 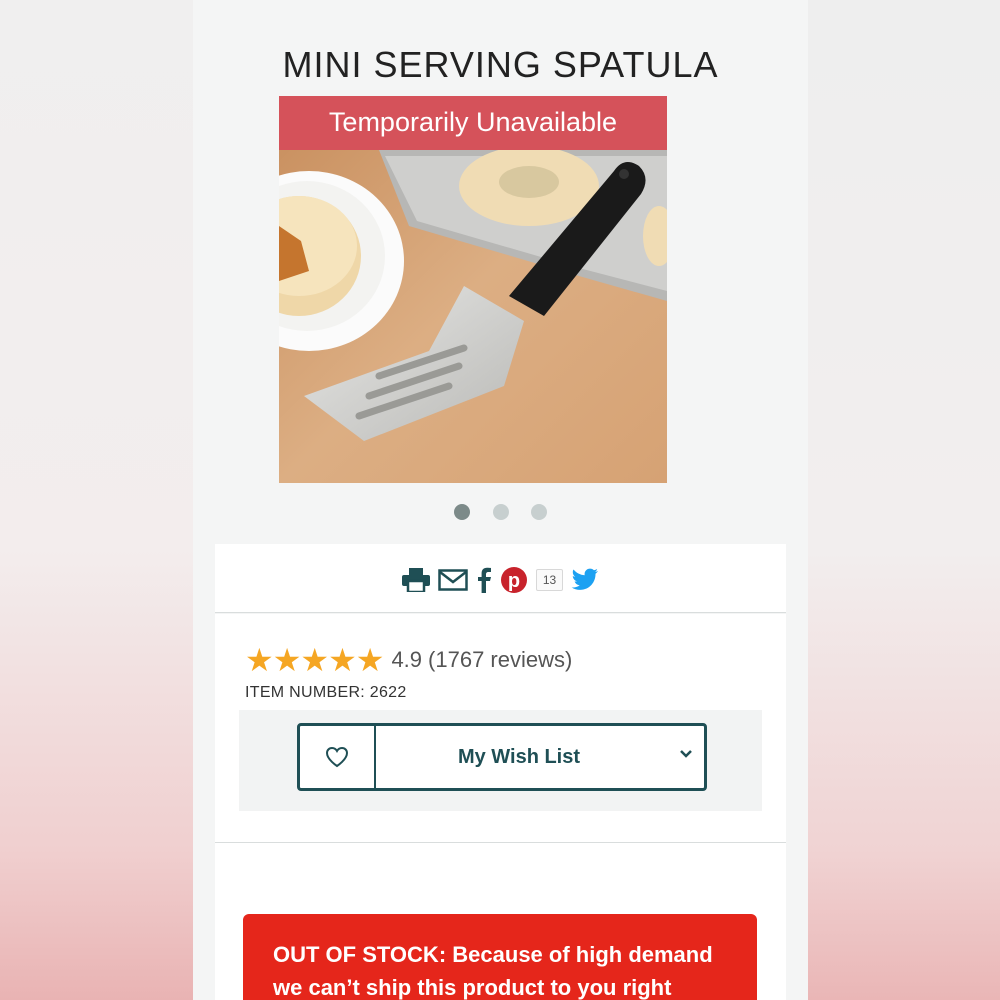 I want to click on rating-score: 4.9, so click(x=407, y=659).